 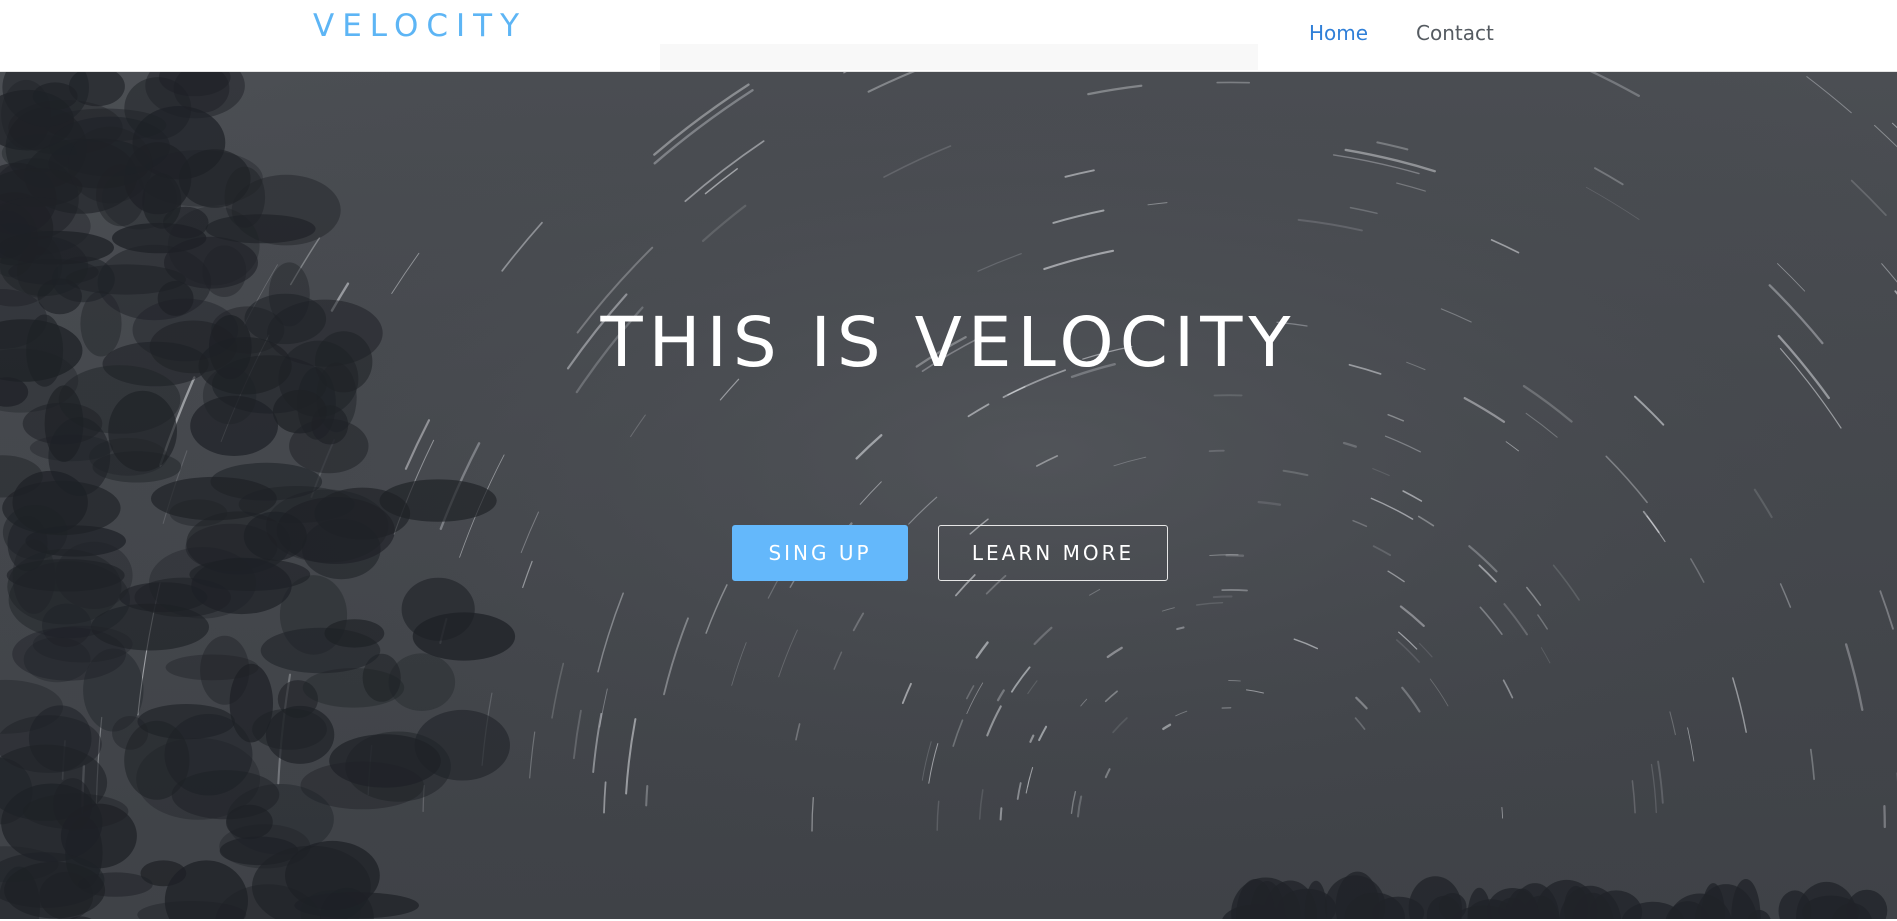 What do you see at coordinates (959, 57) in the screenshot?
I see `navbar-placeholder-strip` at bounding box center [959, 57].